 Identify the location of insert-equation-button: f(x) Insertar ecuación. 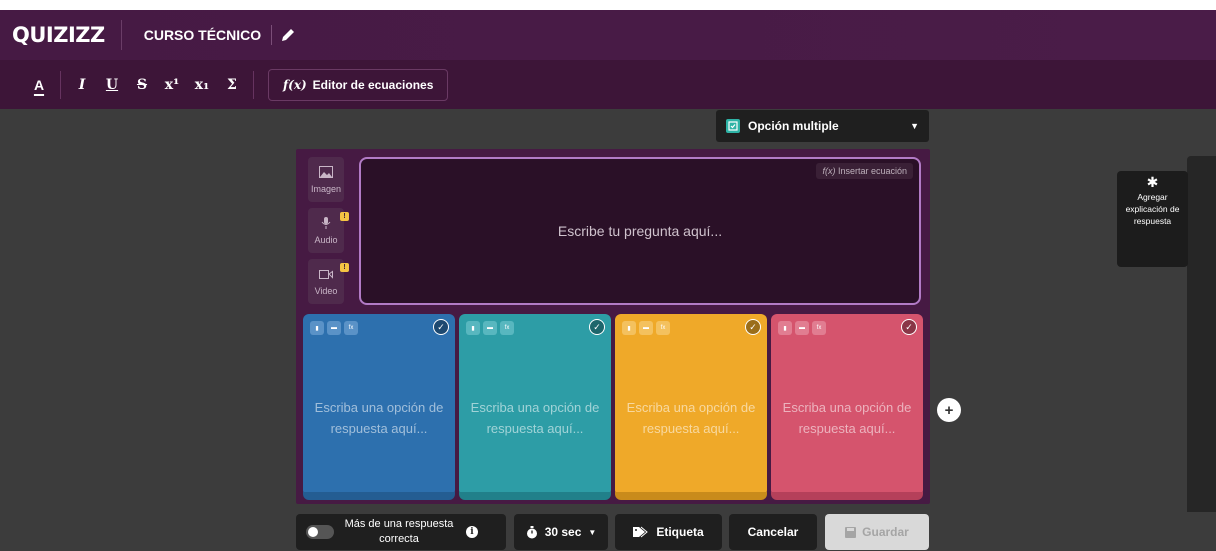
(864, 171).